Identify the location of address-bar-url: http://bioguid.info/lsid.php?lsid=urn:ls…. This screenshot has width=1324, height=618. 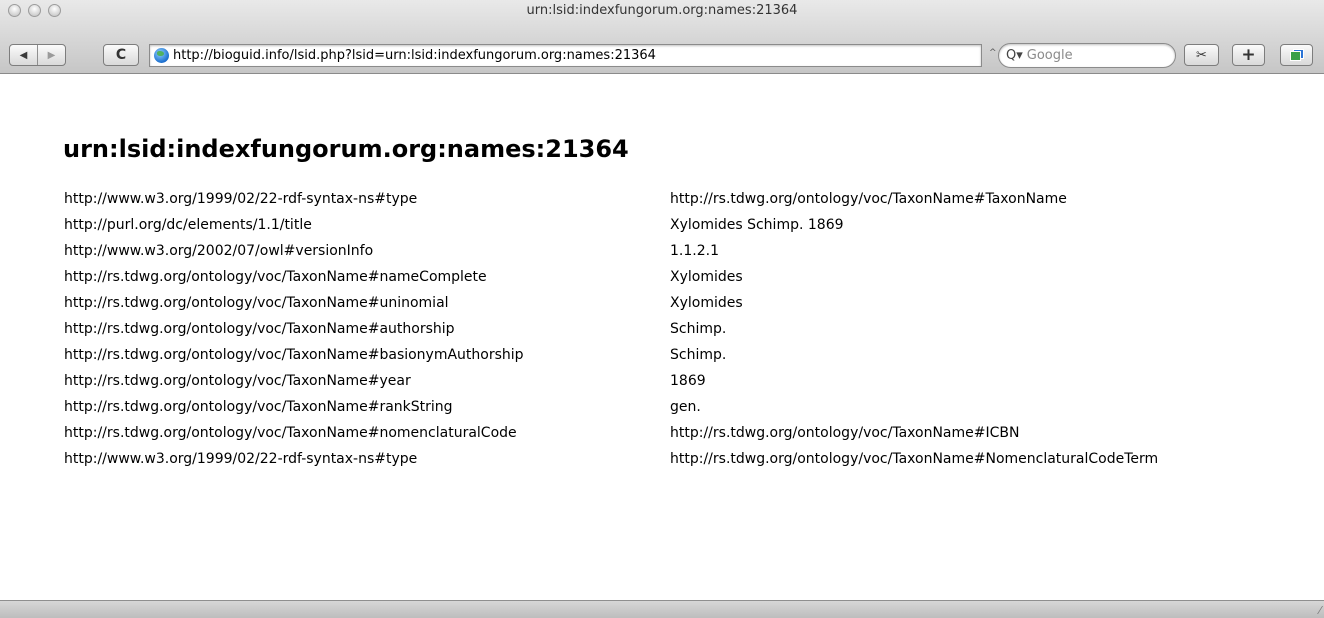
(414, 55).